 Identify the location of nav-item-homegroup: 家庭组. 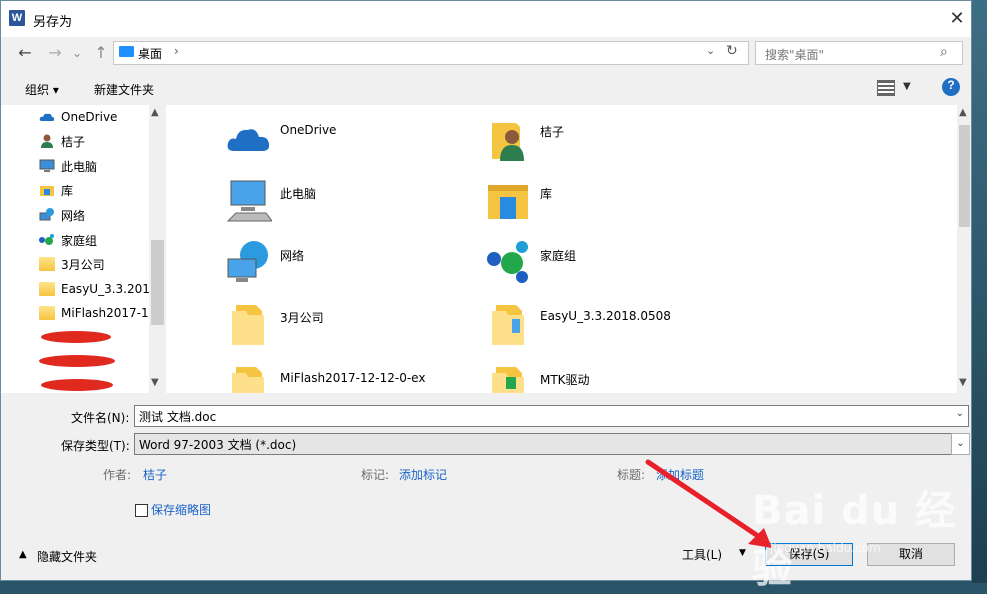
(68, 240).